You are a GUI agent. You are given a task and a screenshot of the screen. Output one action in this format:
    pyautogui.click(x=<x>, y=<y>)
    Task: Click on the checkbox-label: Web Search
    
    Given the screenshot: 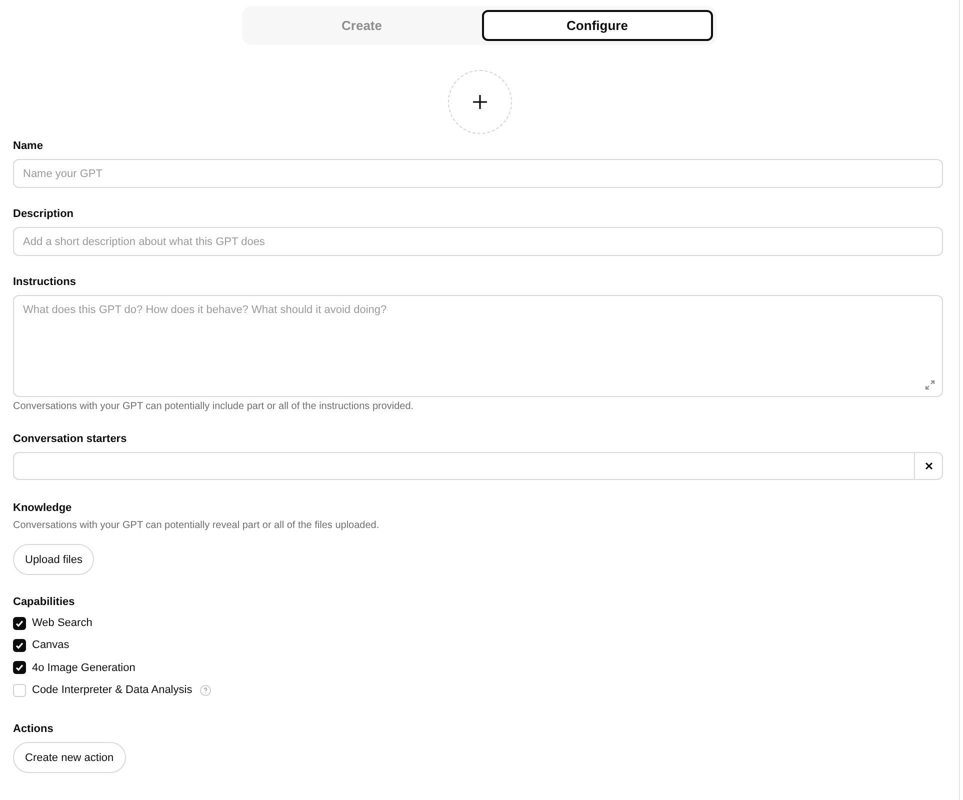 What is the action you would take?
    pyautogui.click(x=62, y=623)
    